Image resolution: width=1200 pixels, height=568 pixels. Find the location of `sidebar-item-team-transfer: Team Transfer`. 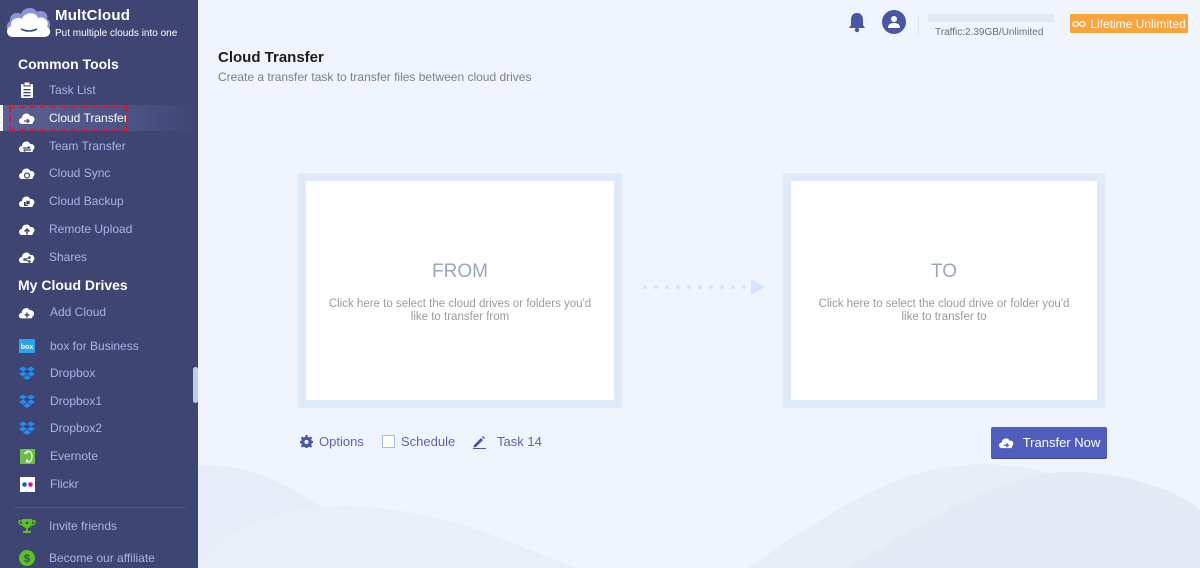

sidebar-item-team-transfer: Team Transfer is located at coordinates (99, 146).